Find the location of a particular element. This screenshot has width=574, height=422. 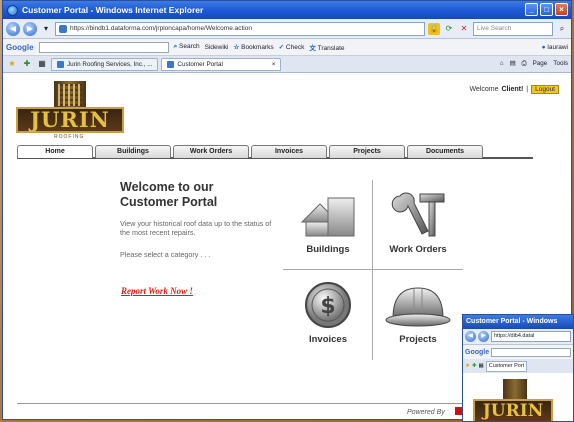

category-label: Buildings is located at coordinates (328, 249).